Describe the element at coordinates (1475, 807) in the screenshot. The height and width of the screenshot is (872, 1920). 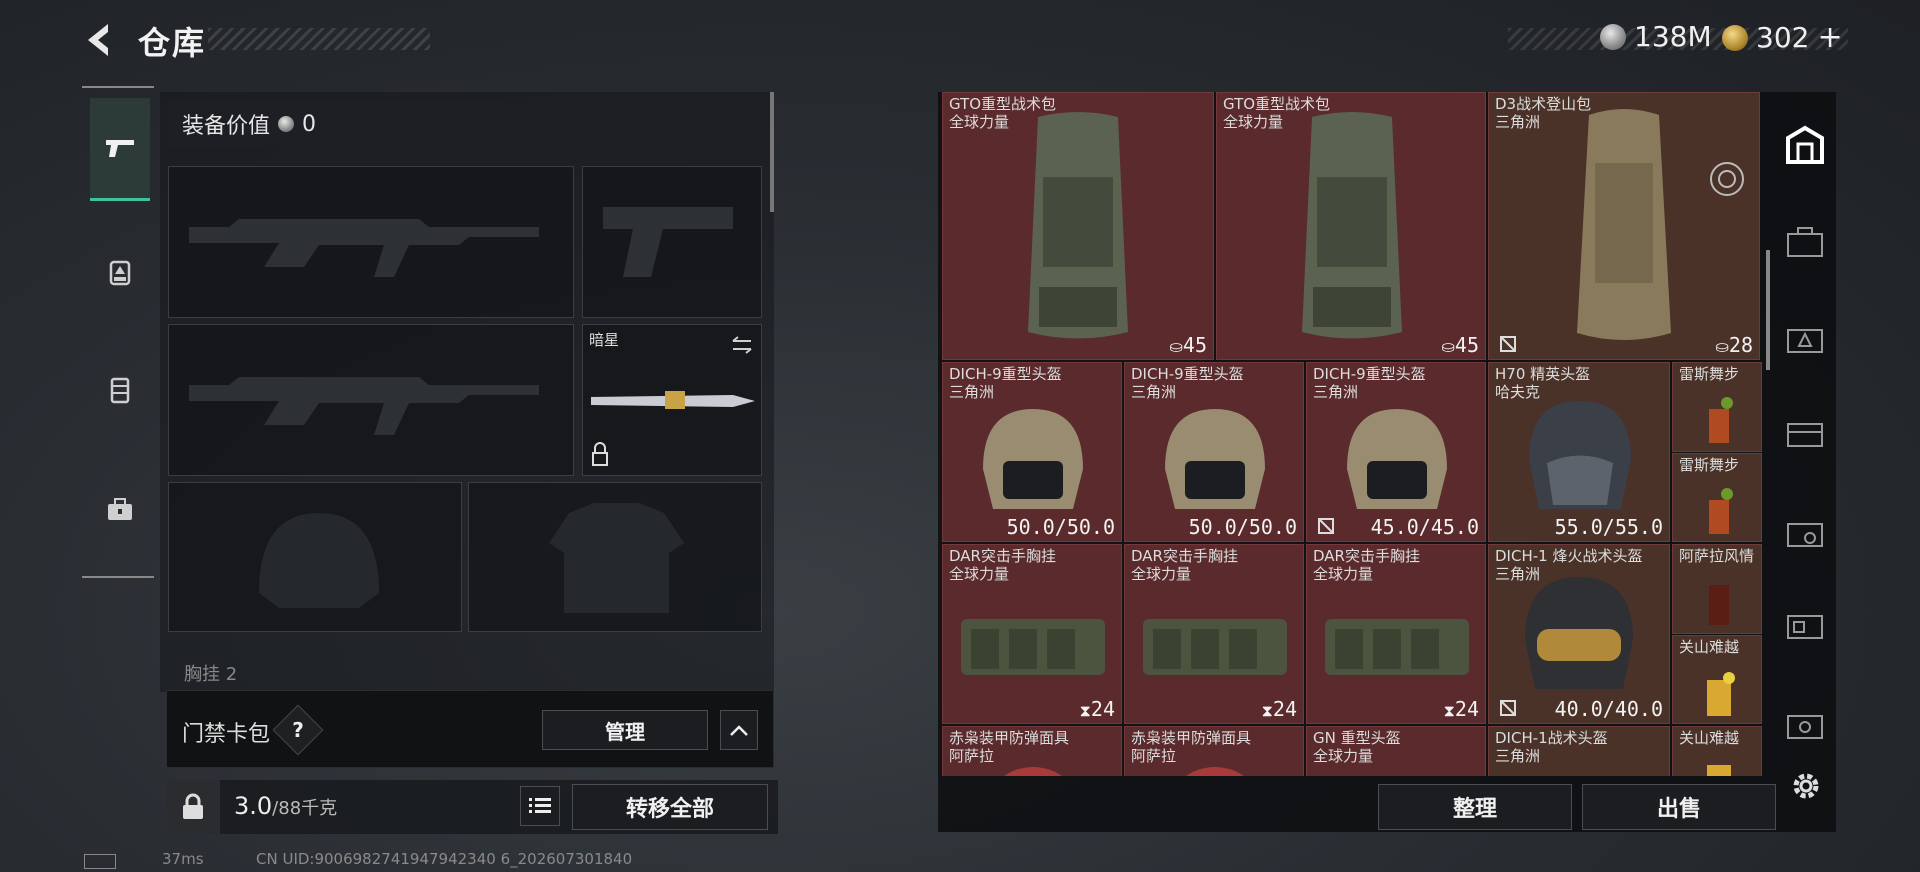
I see `sort-button: 整理` at that location.